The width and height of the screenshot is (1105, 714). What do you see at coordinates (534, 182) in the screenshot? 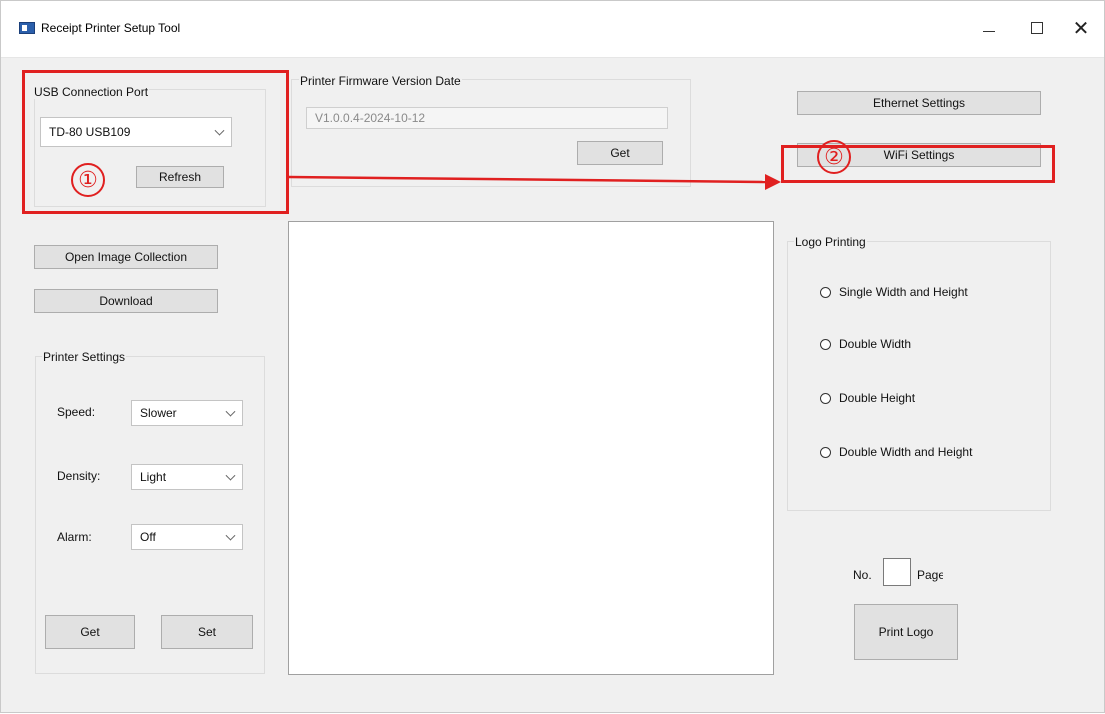
I see `annotation-arrow` at bounding box center [534, 182].